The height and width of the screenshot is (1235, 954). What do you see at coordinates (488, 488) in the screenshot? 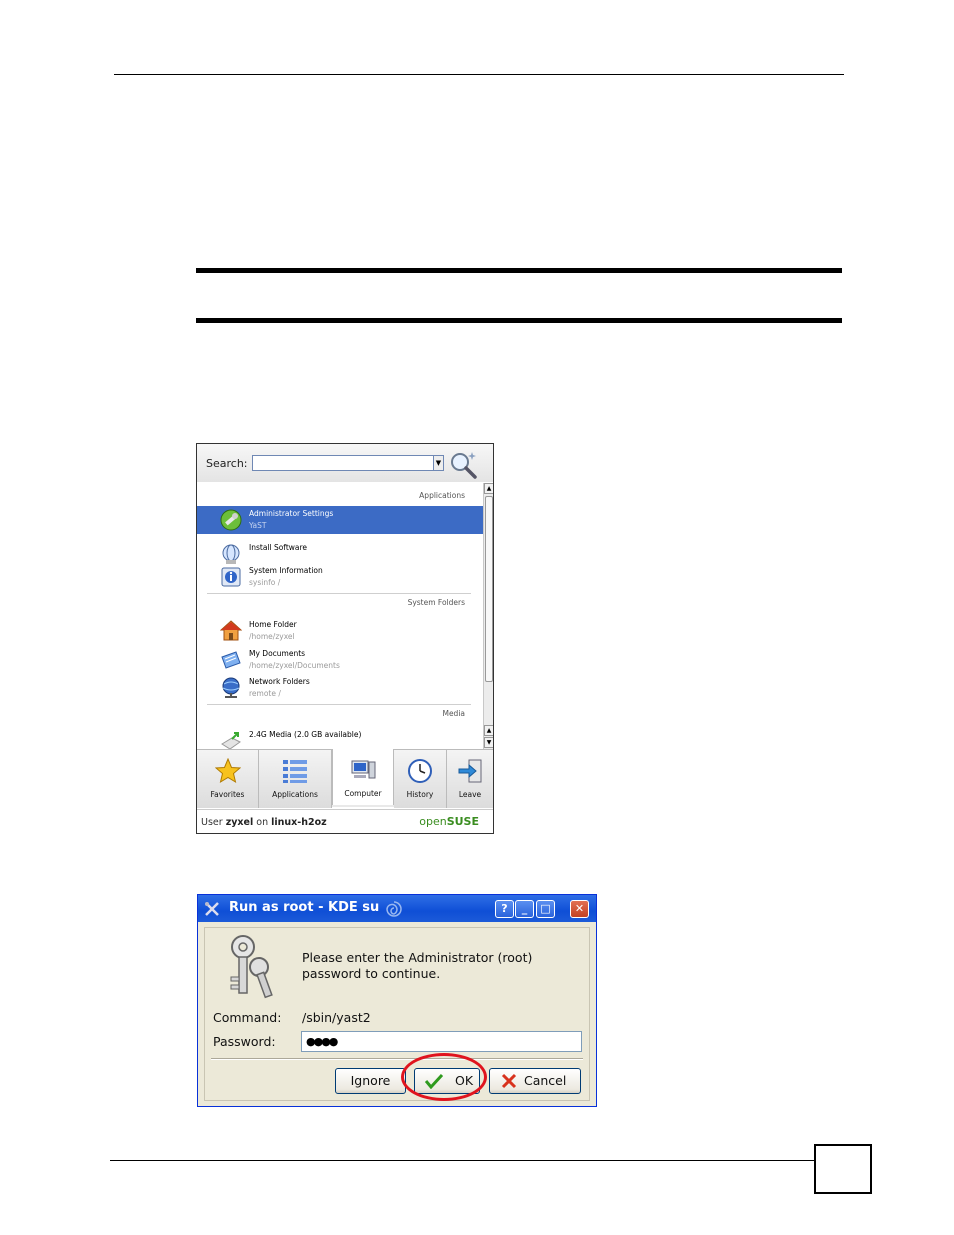
I see `scroll-up-arrow: ▲` at bounding box center [488, 488].